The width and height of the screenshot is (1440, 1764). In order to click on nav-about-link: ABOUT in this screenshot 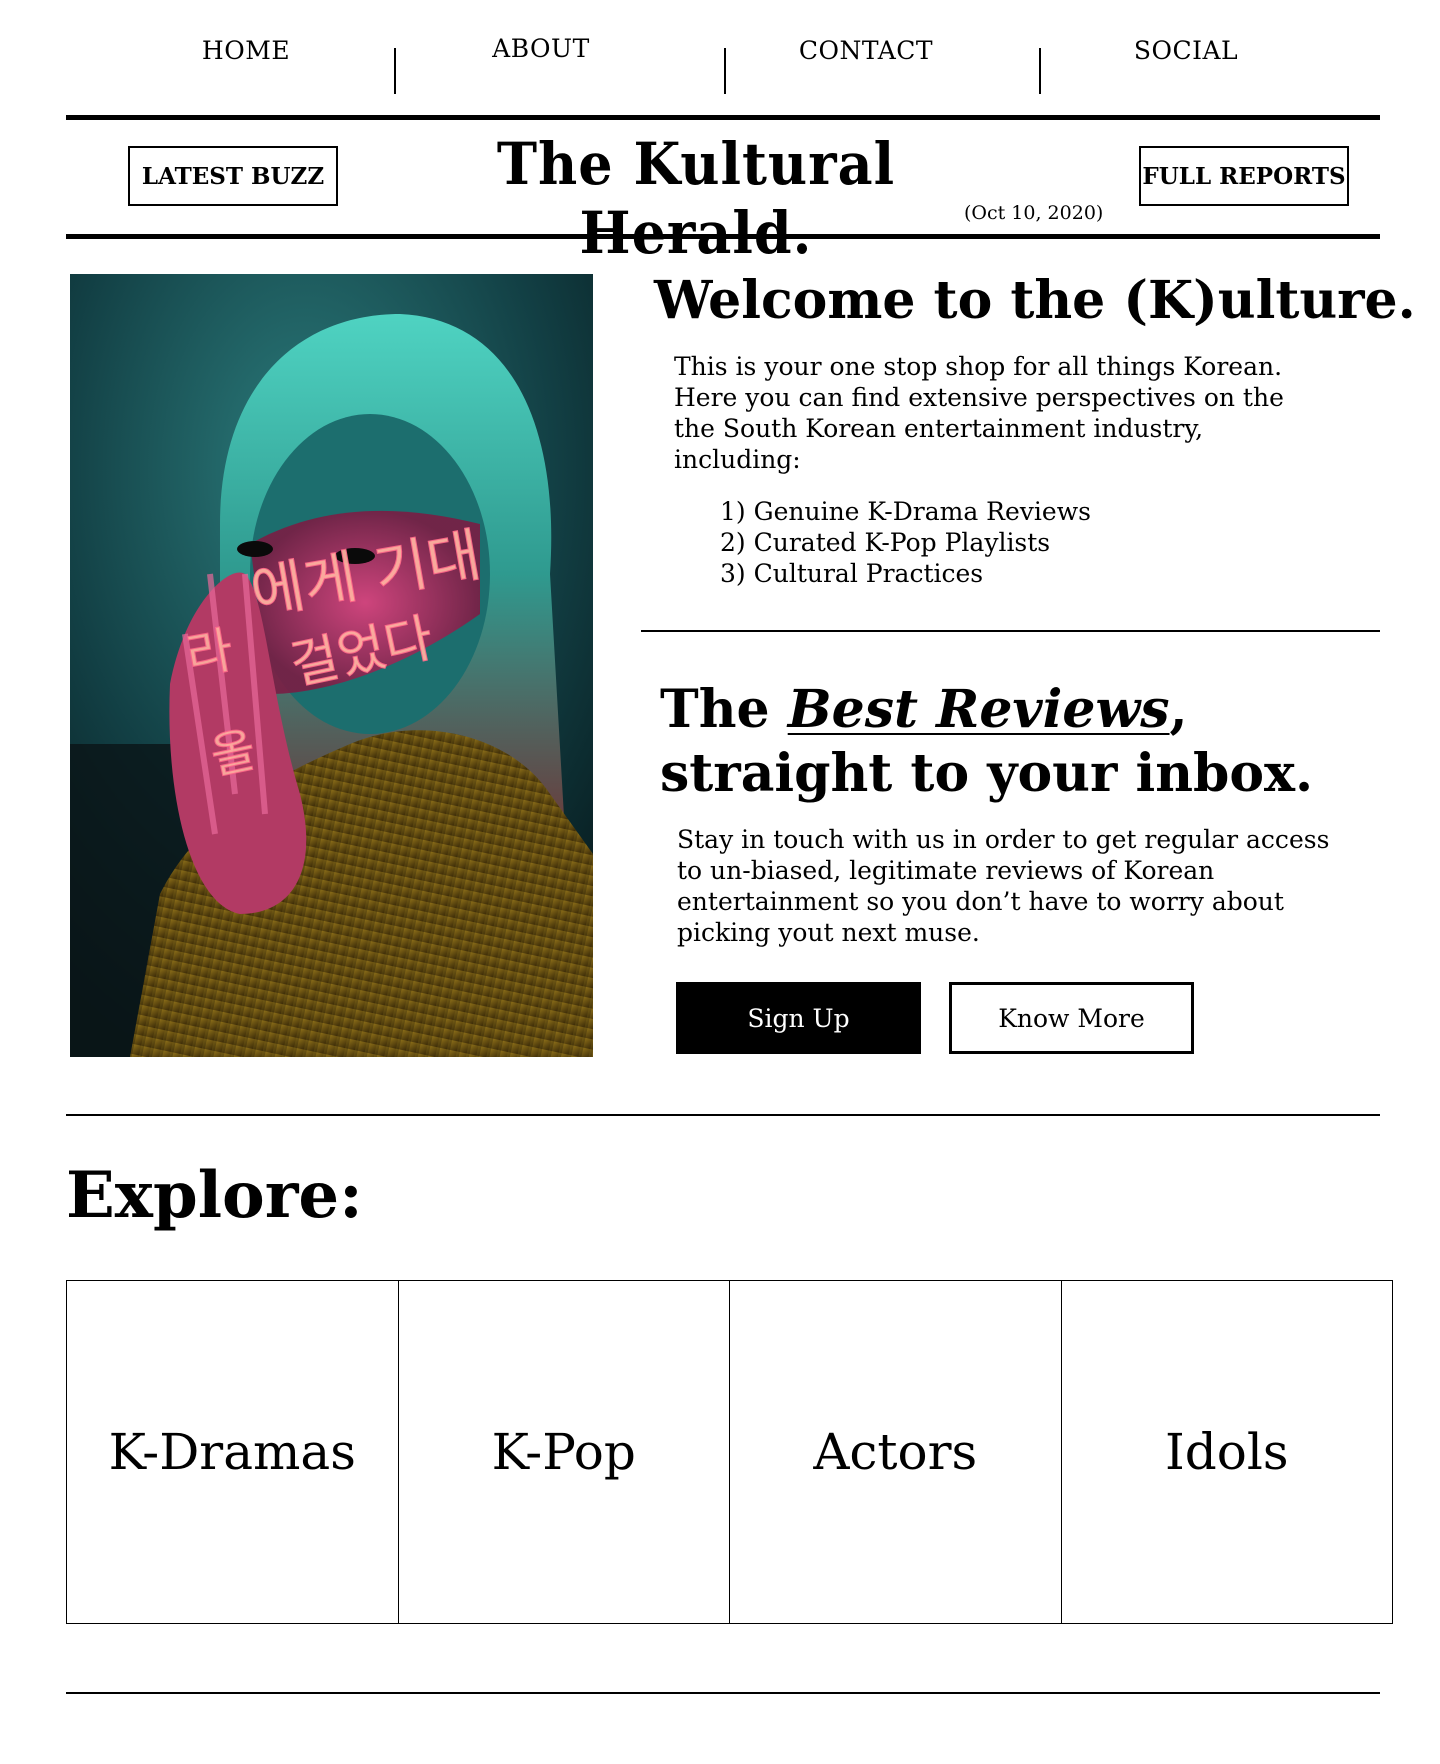, I will do `click(541, 49)`.